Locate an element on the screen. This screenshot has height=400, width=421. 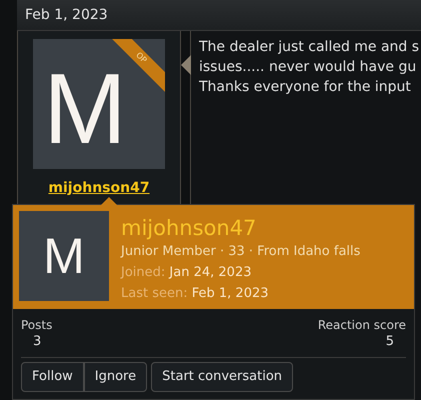
stat-value: 3 is located at coordinates (37, 342).